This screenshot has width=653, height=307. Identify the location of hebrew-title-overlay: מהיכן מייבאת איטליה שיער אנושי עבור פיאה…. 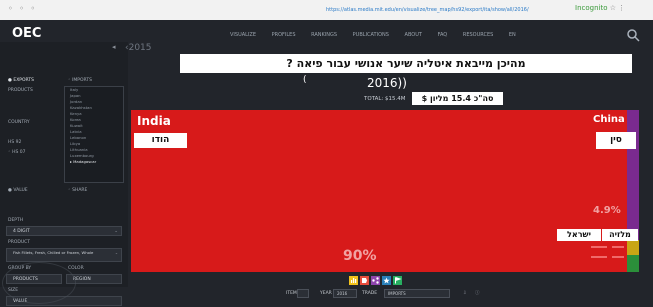
(406, 63).